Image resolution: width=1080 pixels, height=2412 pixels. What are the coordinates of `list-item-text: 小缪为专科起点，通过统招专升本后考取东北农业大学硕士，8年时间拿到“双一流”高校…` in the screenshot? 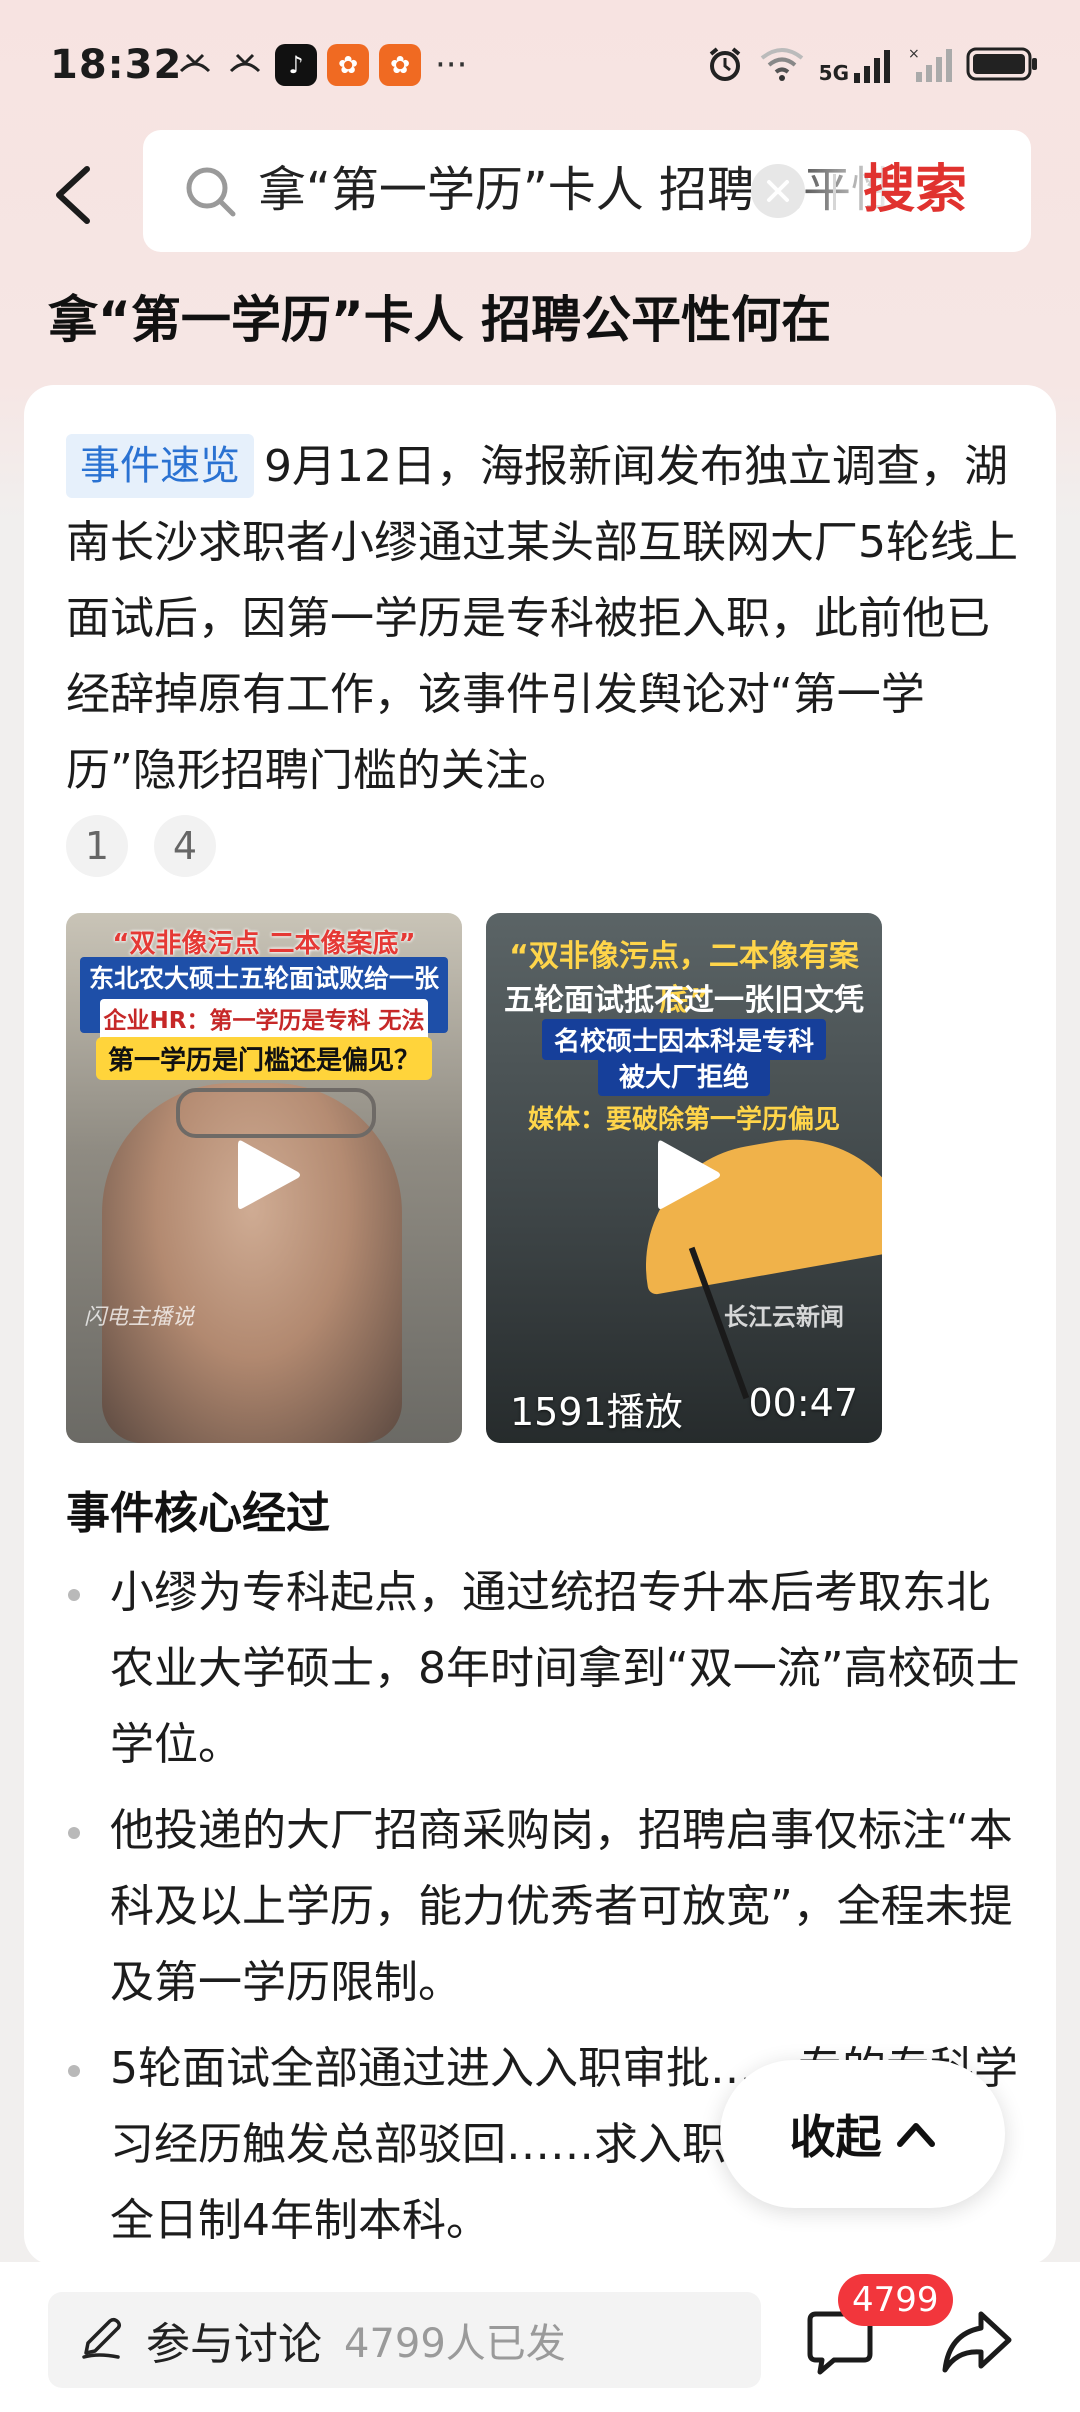 It's located at (565, 1668).